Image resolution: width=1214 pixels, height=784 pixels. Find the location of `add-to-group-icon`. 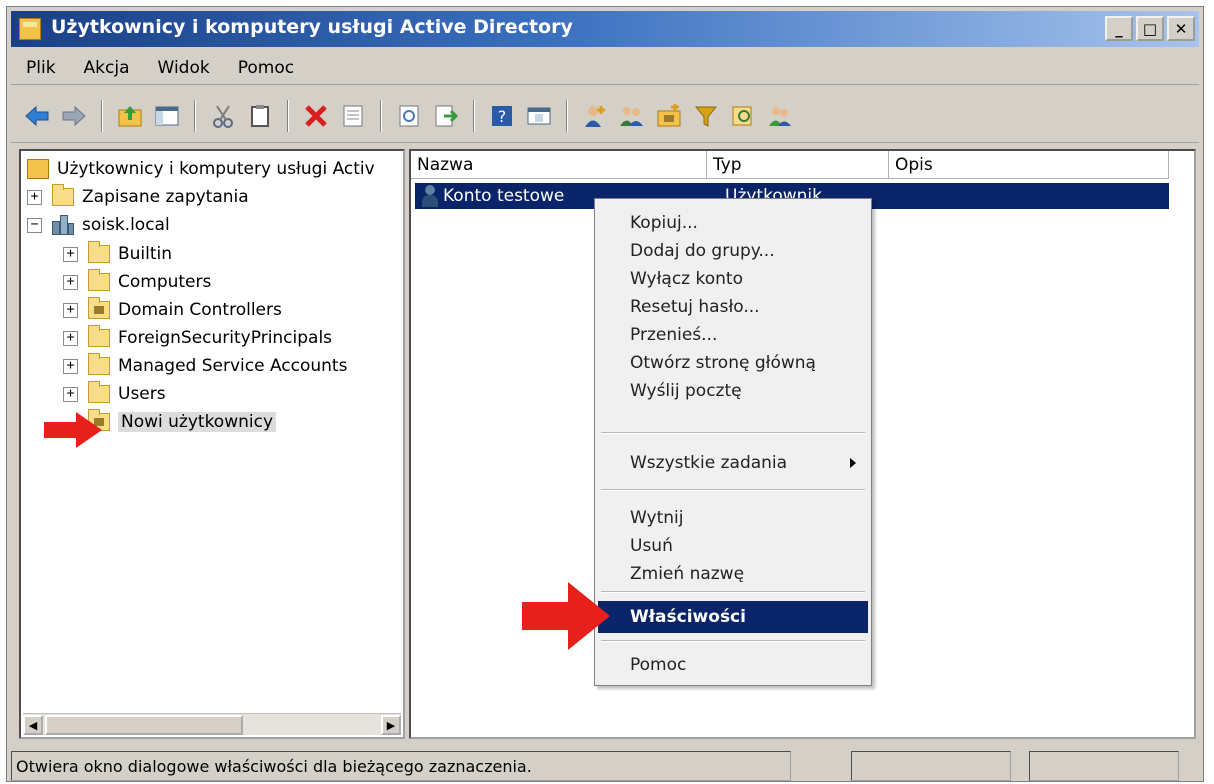

add-to-group-icon is located at coordinates (780, 116).